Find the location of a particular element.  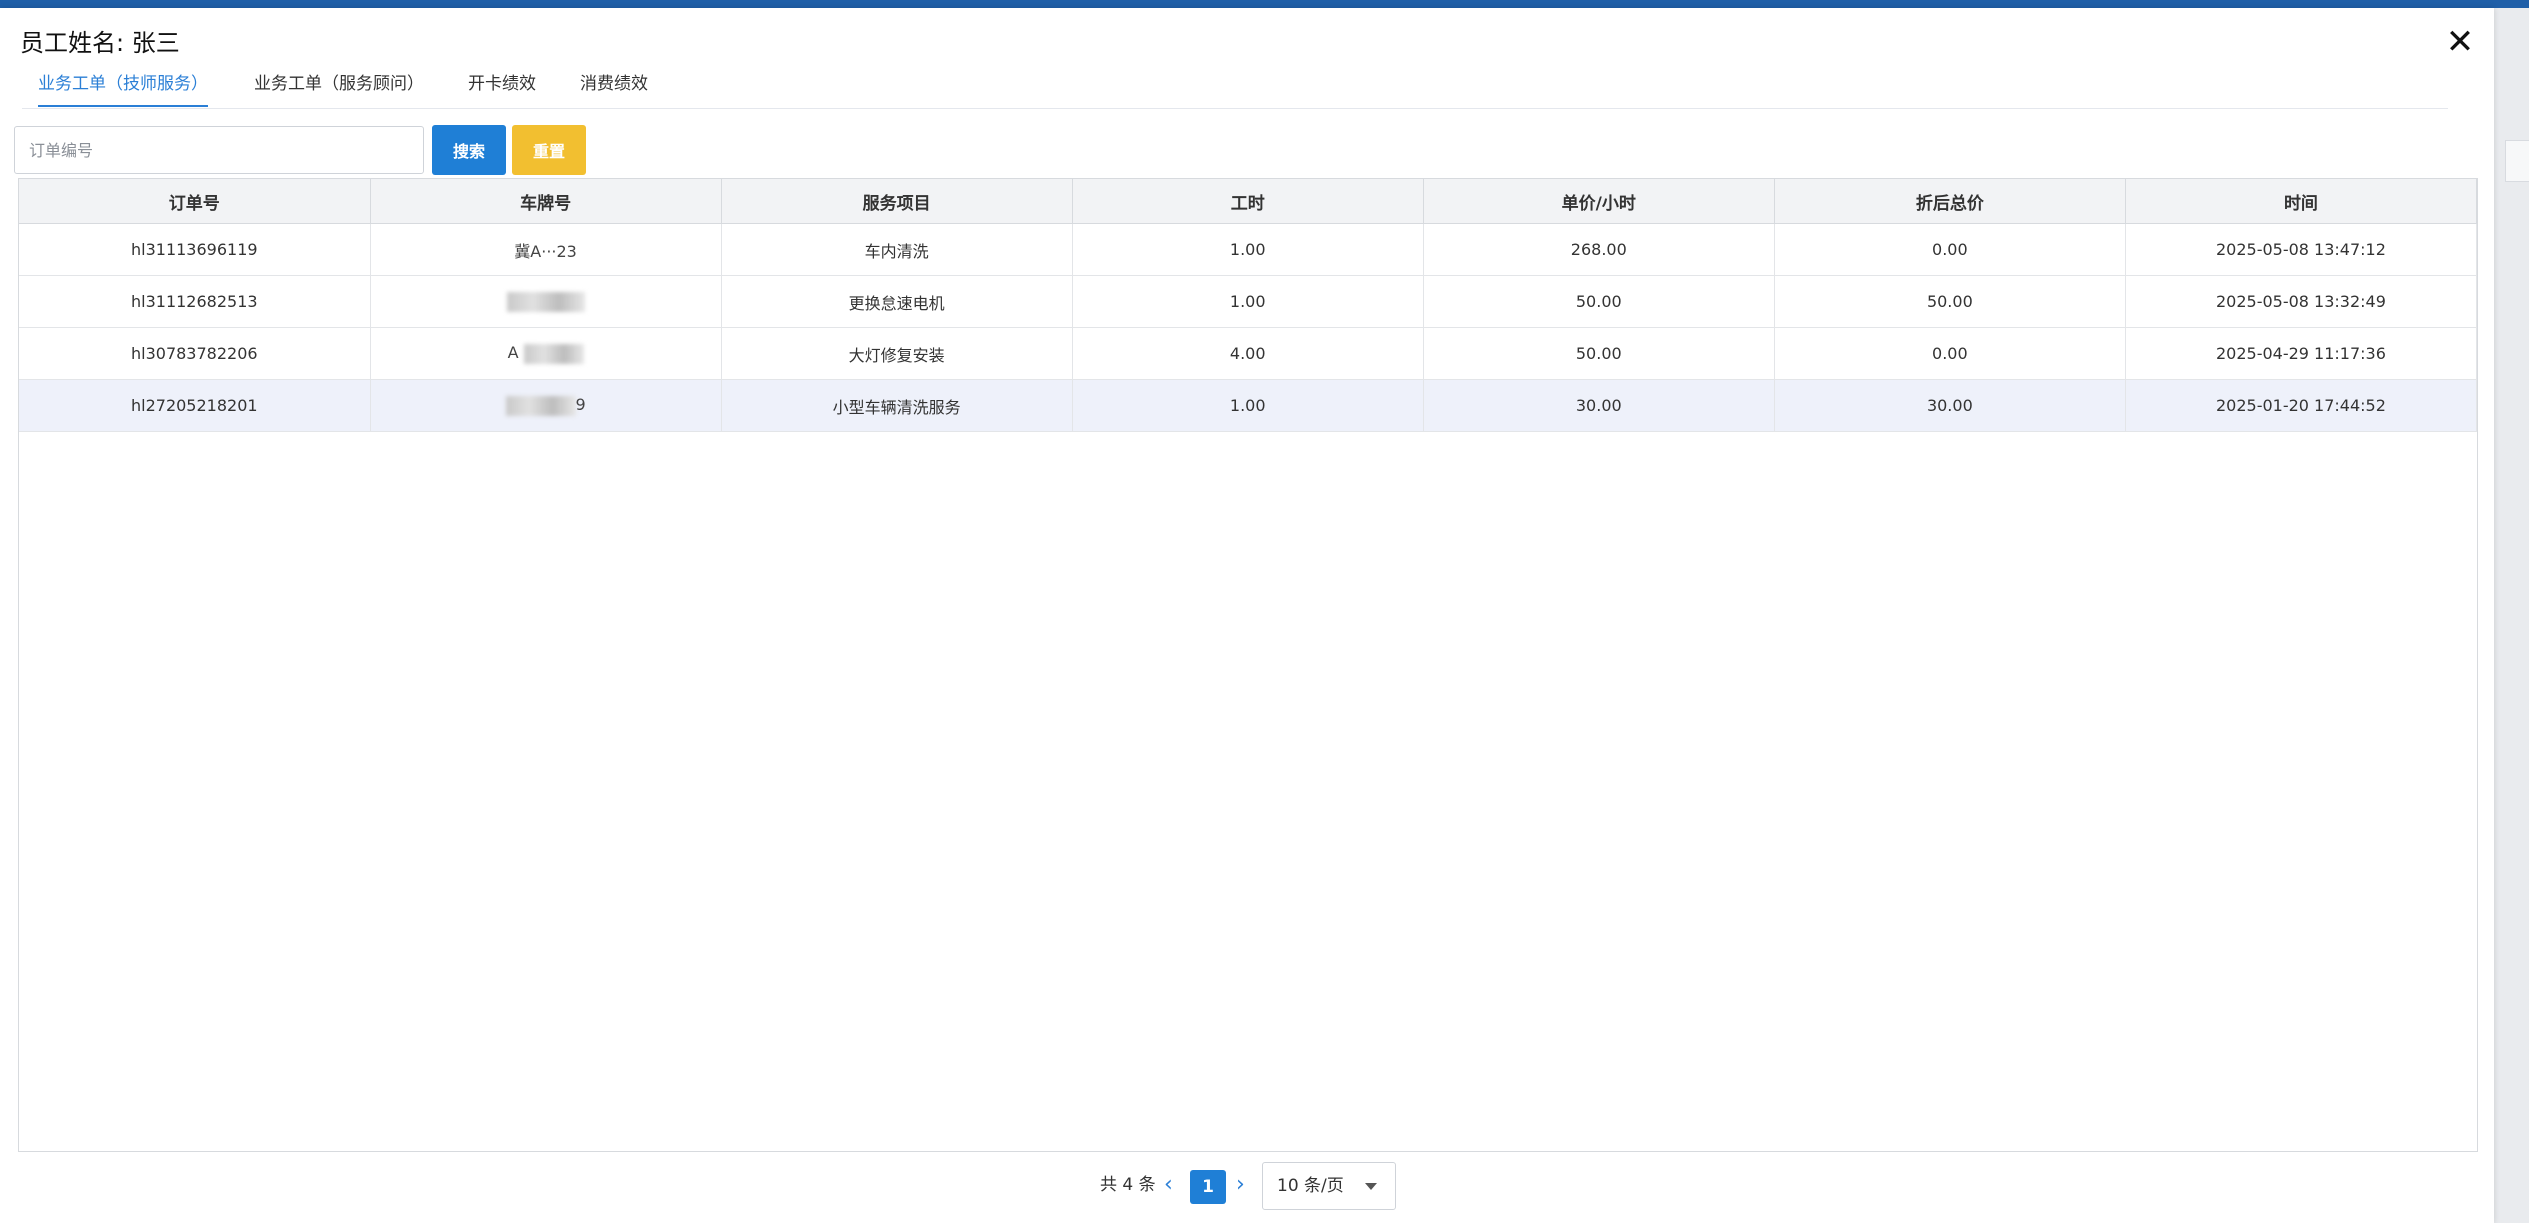

plate-text: 冀A···23 is located at coordinates (545, 251).